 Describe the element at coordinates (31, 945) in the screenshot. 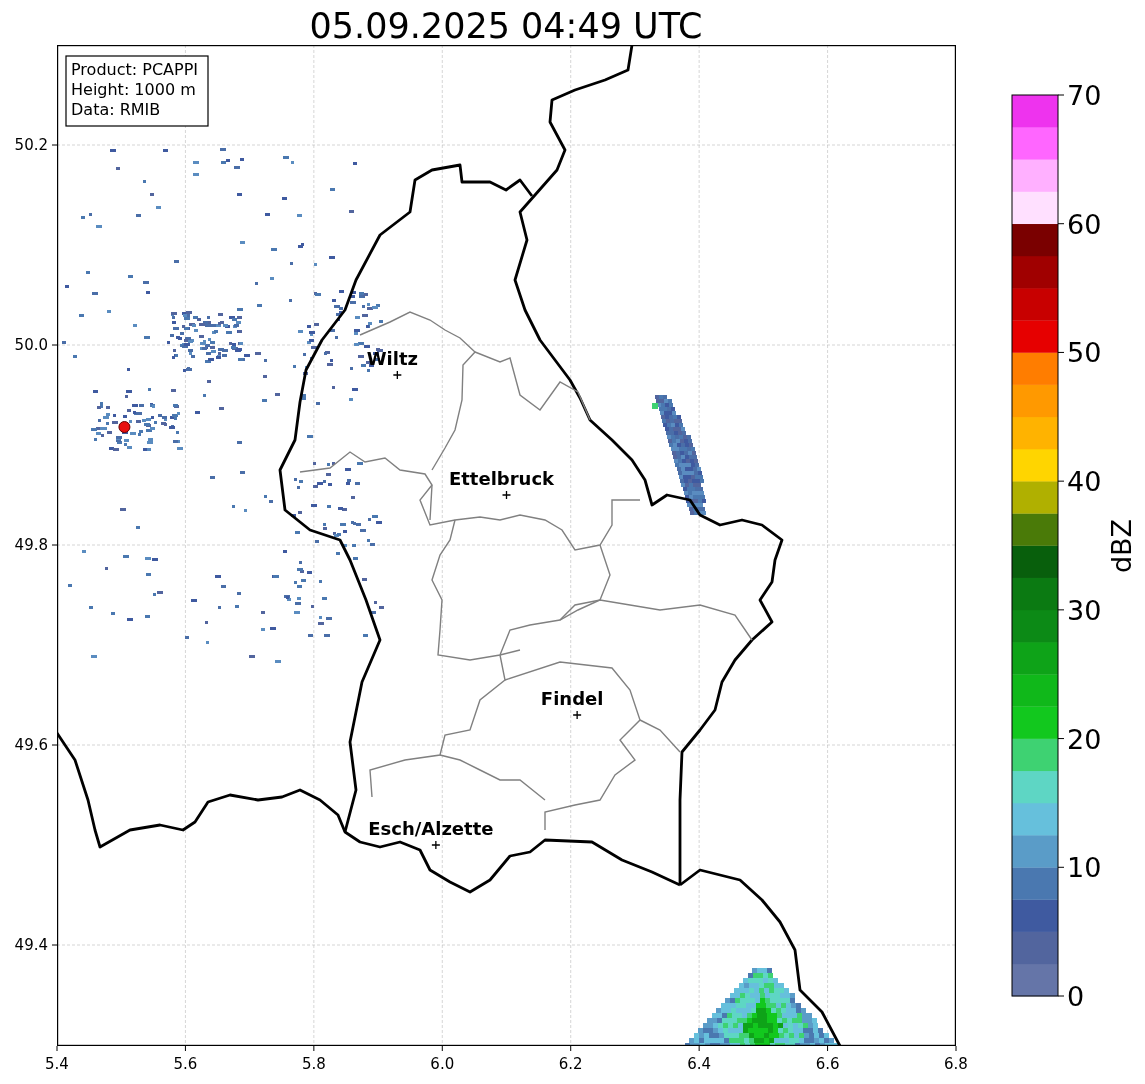

I see `y-tick-label: 49.4` at that location.